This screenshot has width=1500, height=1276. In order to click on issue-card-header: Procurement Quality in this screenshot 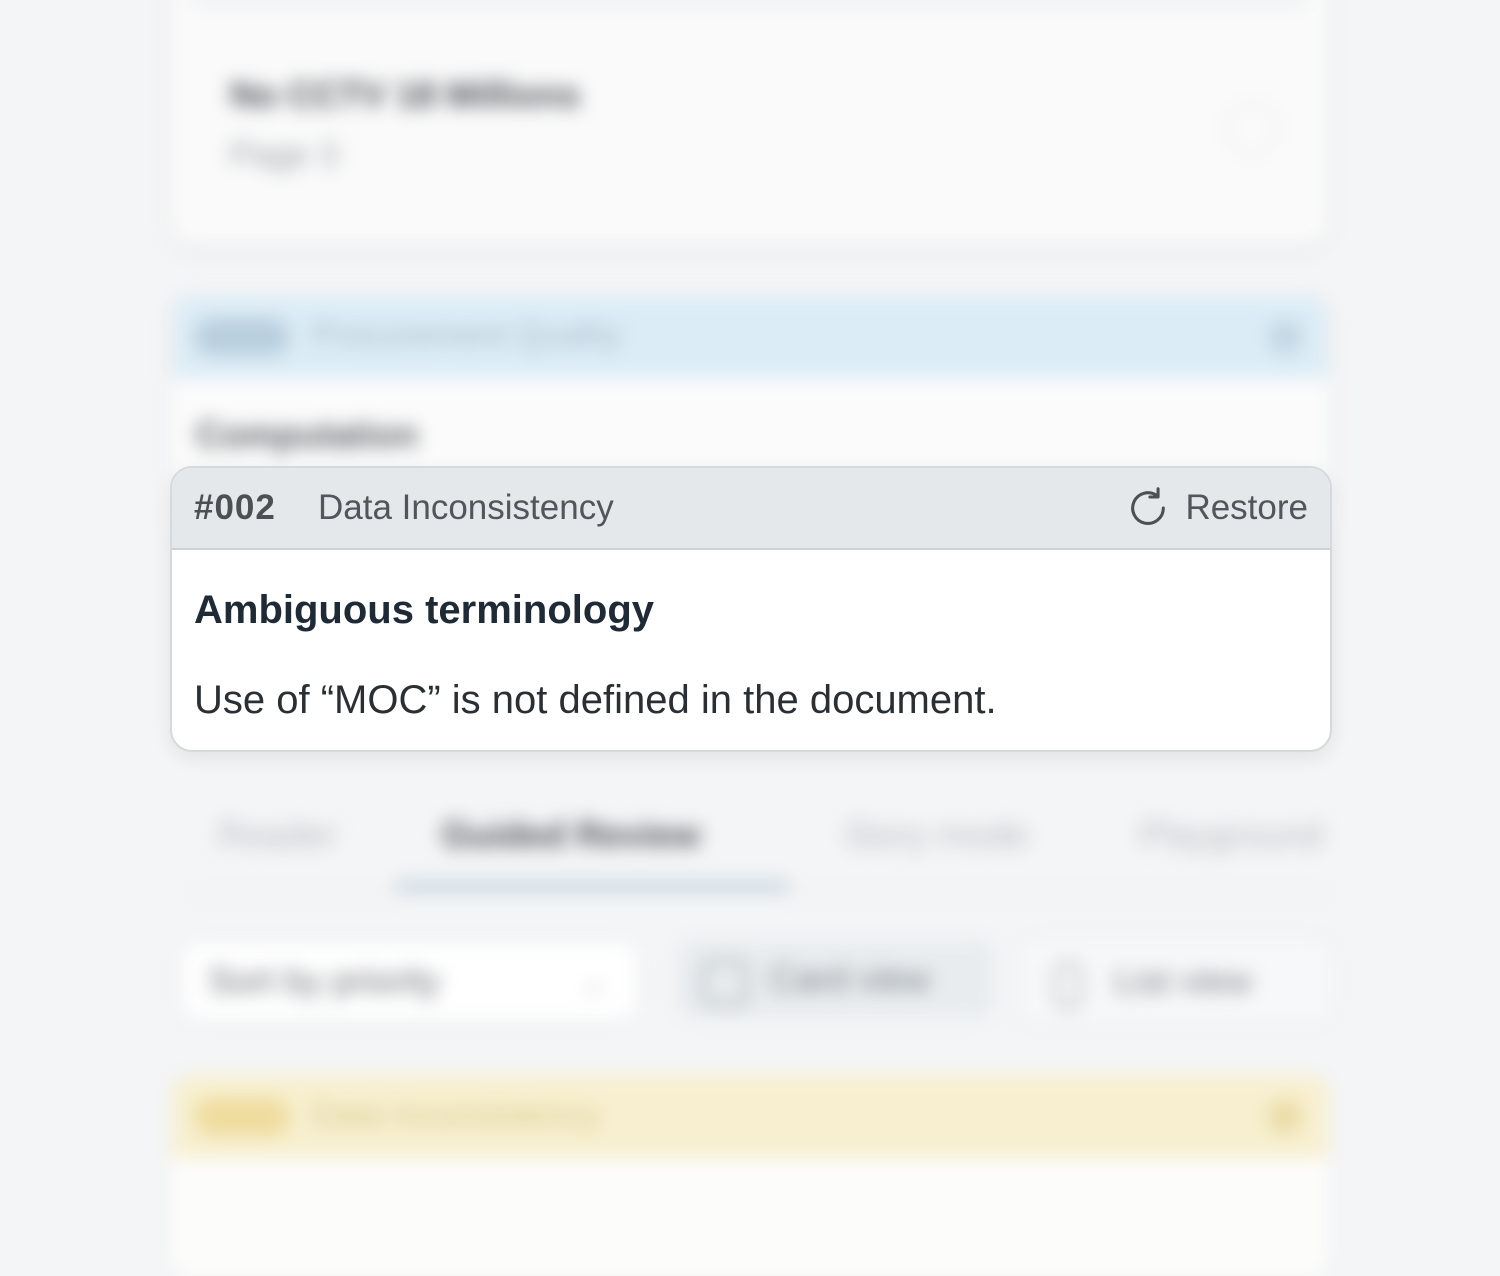, I will do `click(750, 337)`.